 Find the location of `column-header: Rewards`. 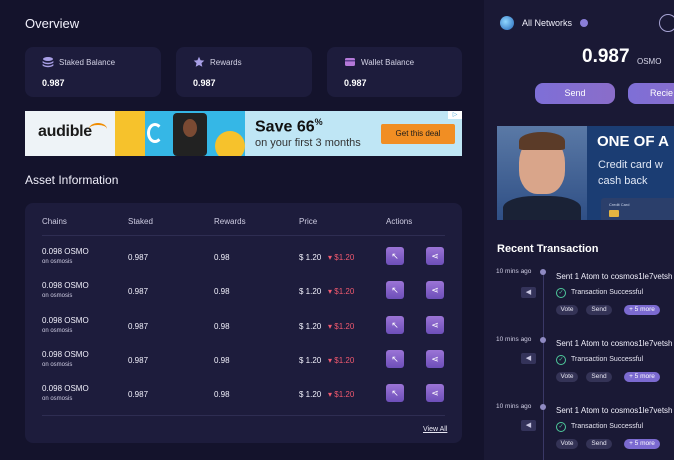

column-header: Rewards is located at coordinates (230, 221).